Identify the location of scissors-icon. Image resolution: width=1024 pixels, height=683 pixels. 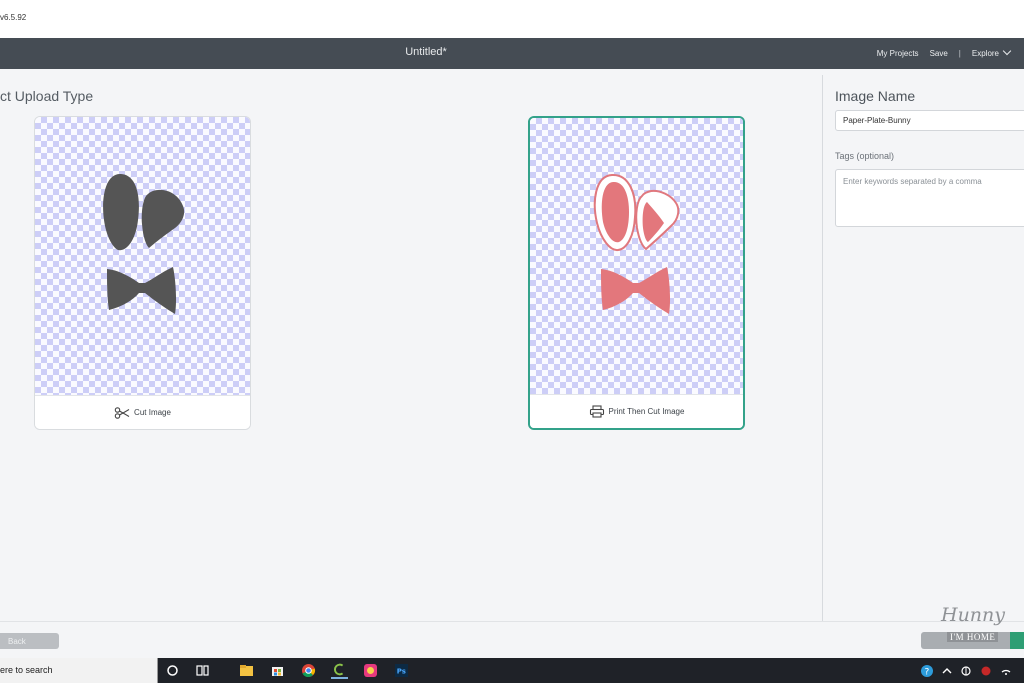
(122, 412).